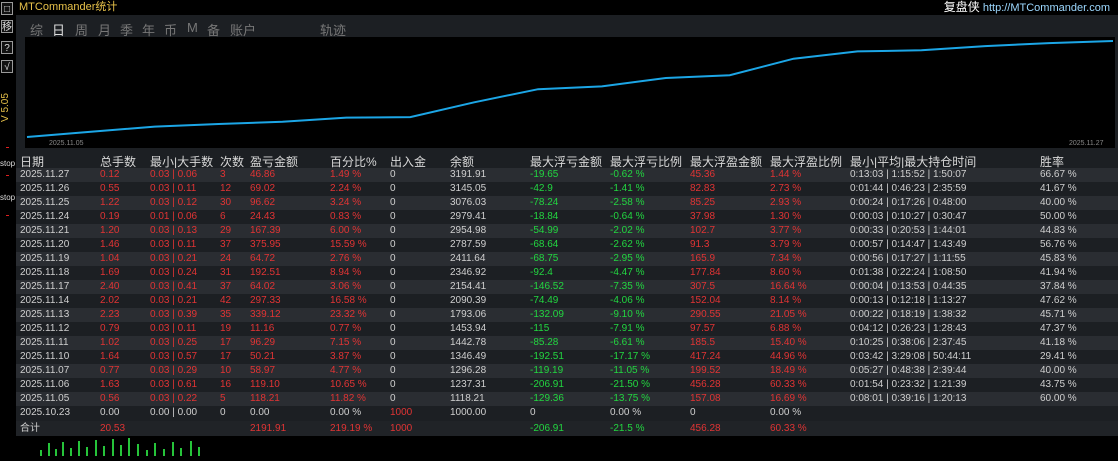 The image size is (1118, 461). I want to click on cell-max-float-loss: -192.51, so click(547, 356).